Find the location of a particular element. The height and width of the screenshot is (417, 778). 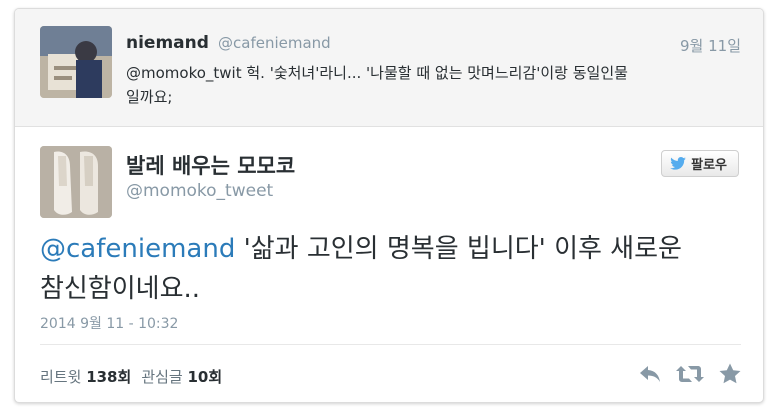

tweet-author-avatar is located at coordinates (76, 182).